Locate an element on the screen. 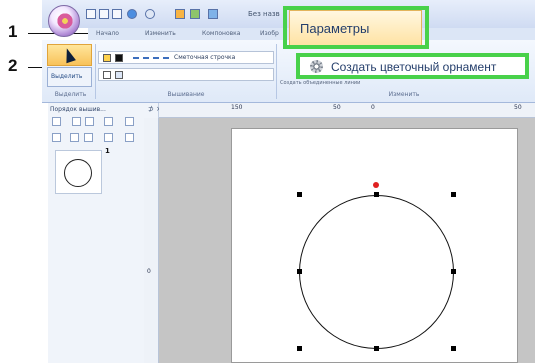 The width and height of the screenshot is (535, 363). redo-icon is located at coordinates (213, 14).